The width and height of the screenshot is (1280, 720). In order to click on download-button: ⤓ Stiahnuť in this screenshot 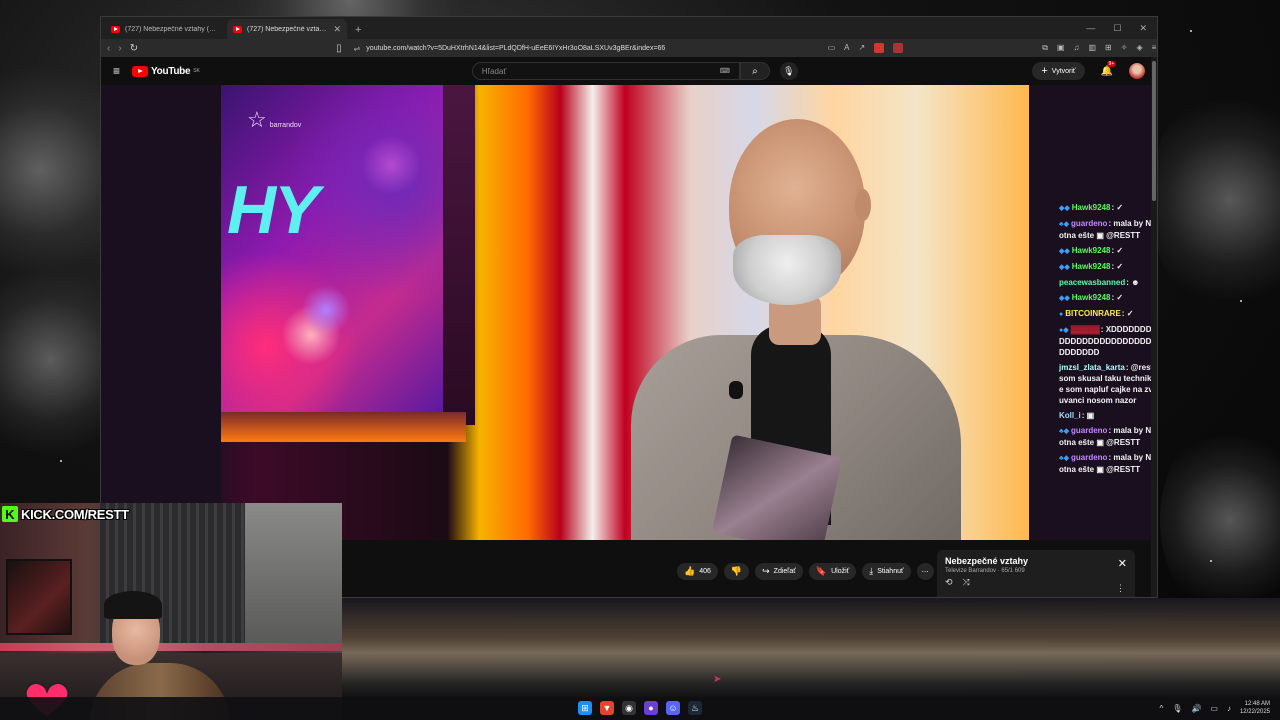, I will do `click(886, 571)`.